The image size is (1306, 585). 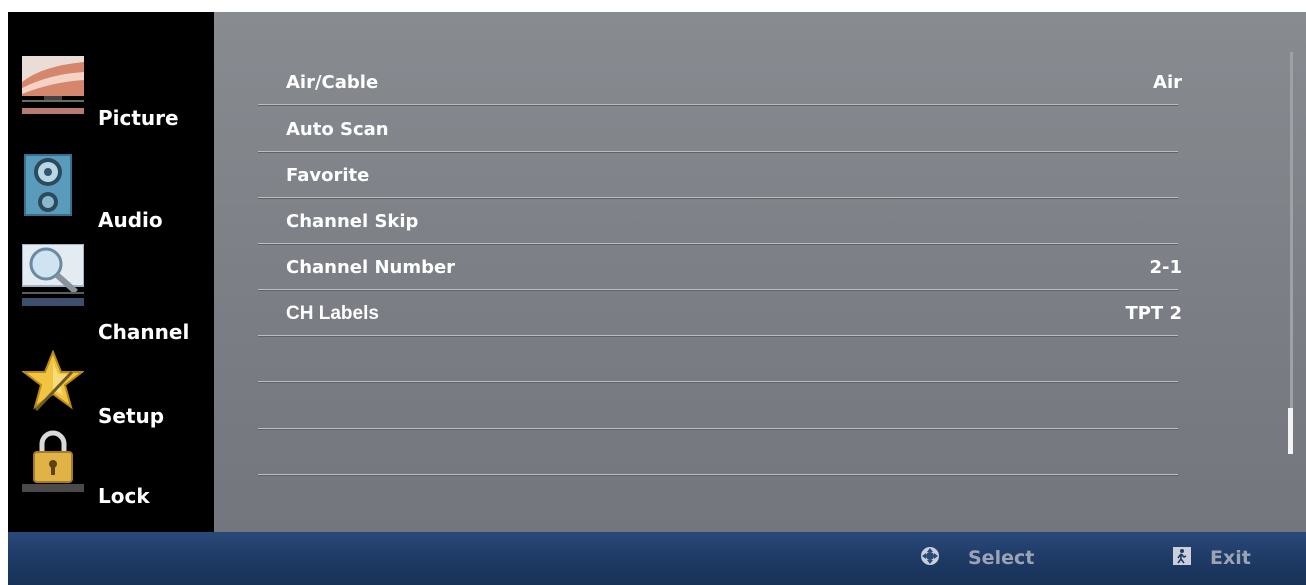 I want to click on sidebar-item-audio: Audio, so click(x=111, y=194).